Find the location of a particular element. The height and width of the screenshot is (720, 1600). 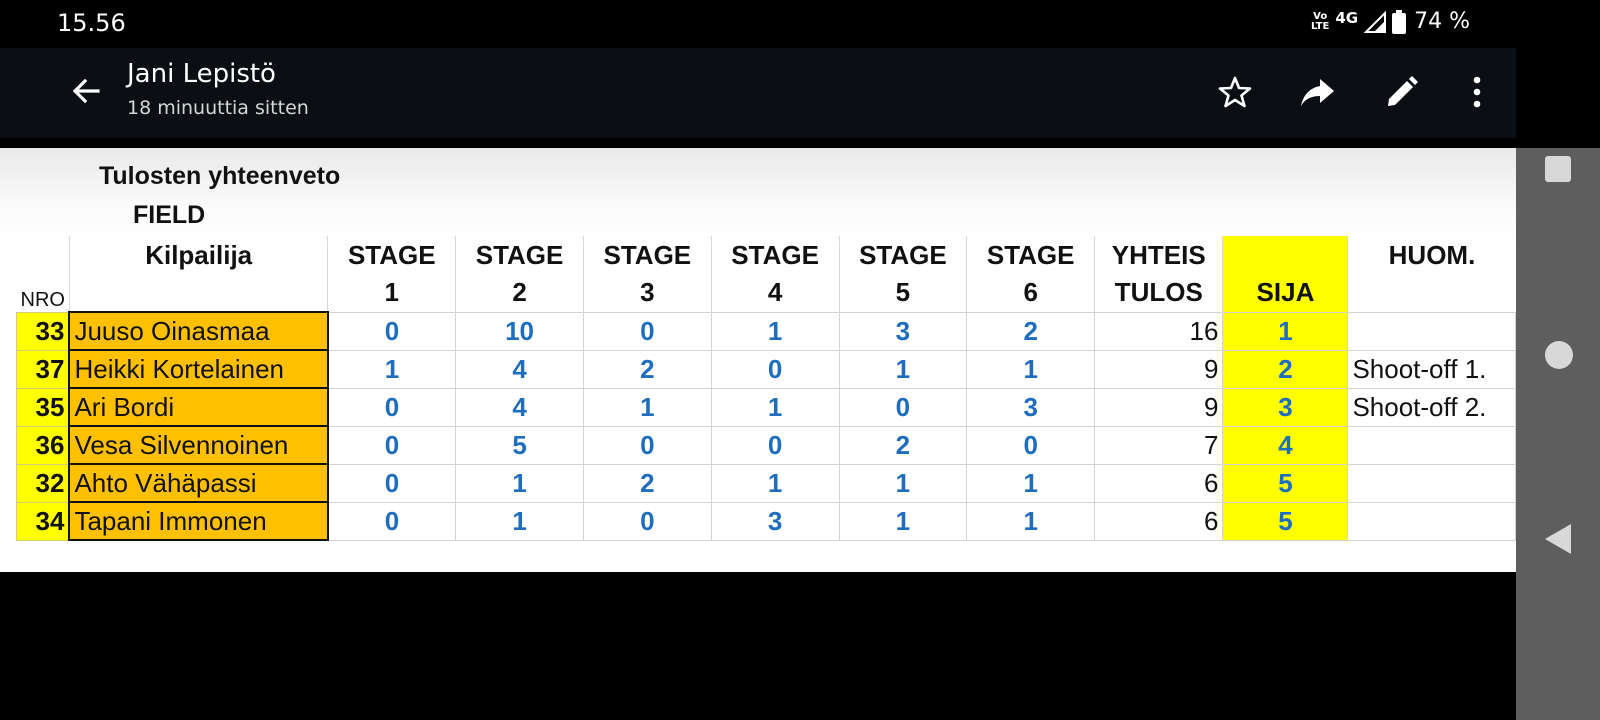

total-score: 16 is located at coordinates (1159, 331).